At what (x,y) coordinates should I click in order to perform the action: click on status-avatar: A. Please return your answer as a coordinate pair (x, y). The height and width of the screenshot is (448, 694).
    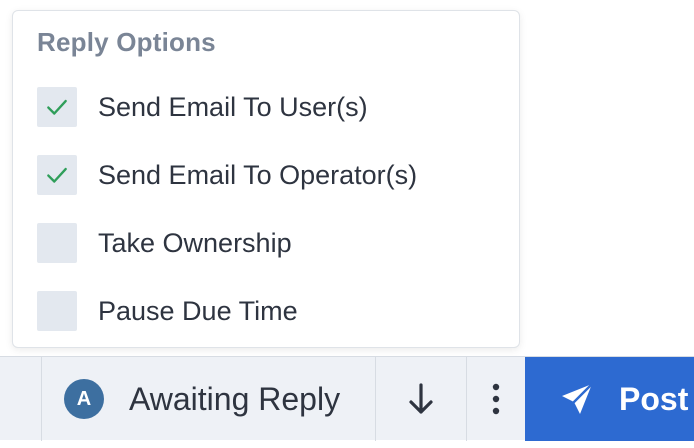
    Looking at the image, I should click on (84, 399).